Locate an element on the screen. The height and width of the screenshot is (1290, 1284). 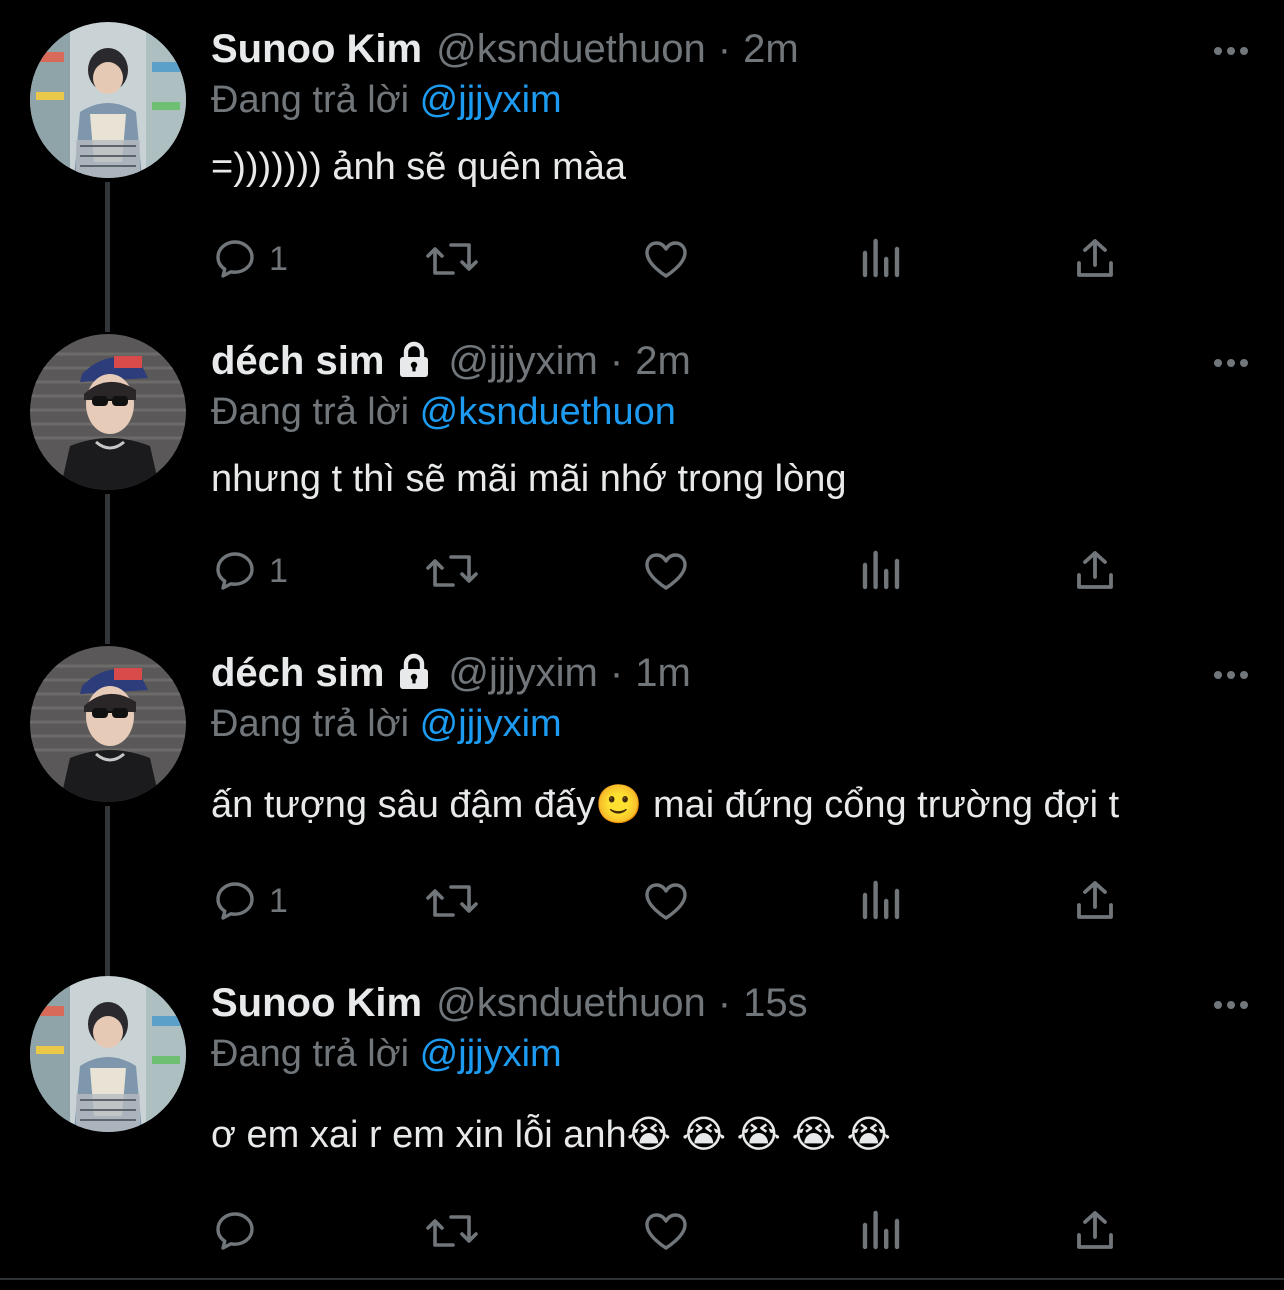
tweet-text: ơ em xai r em xin lỗi anh😭 😭 😭 😭 😭 is located at coordinates (551, 1135).